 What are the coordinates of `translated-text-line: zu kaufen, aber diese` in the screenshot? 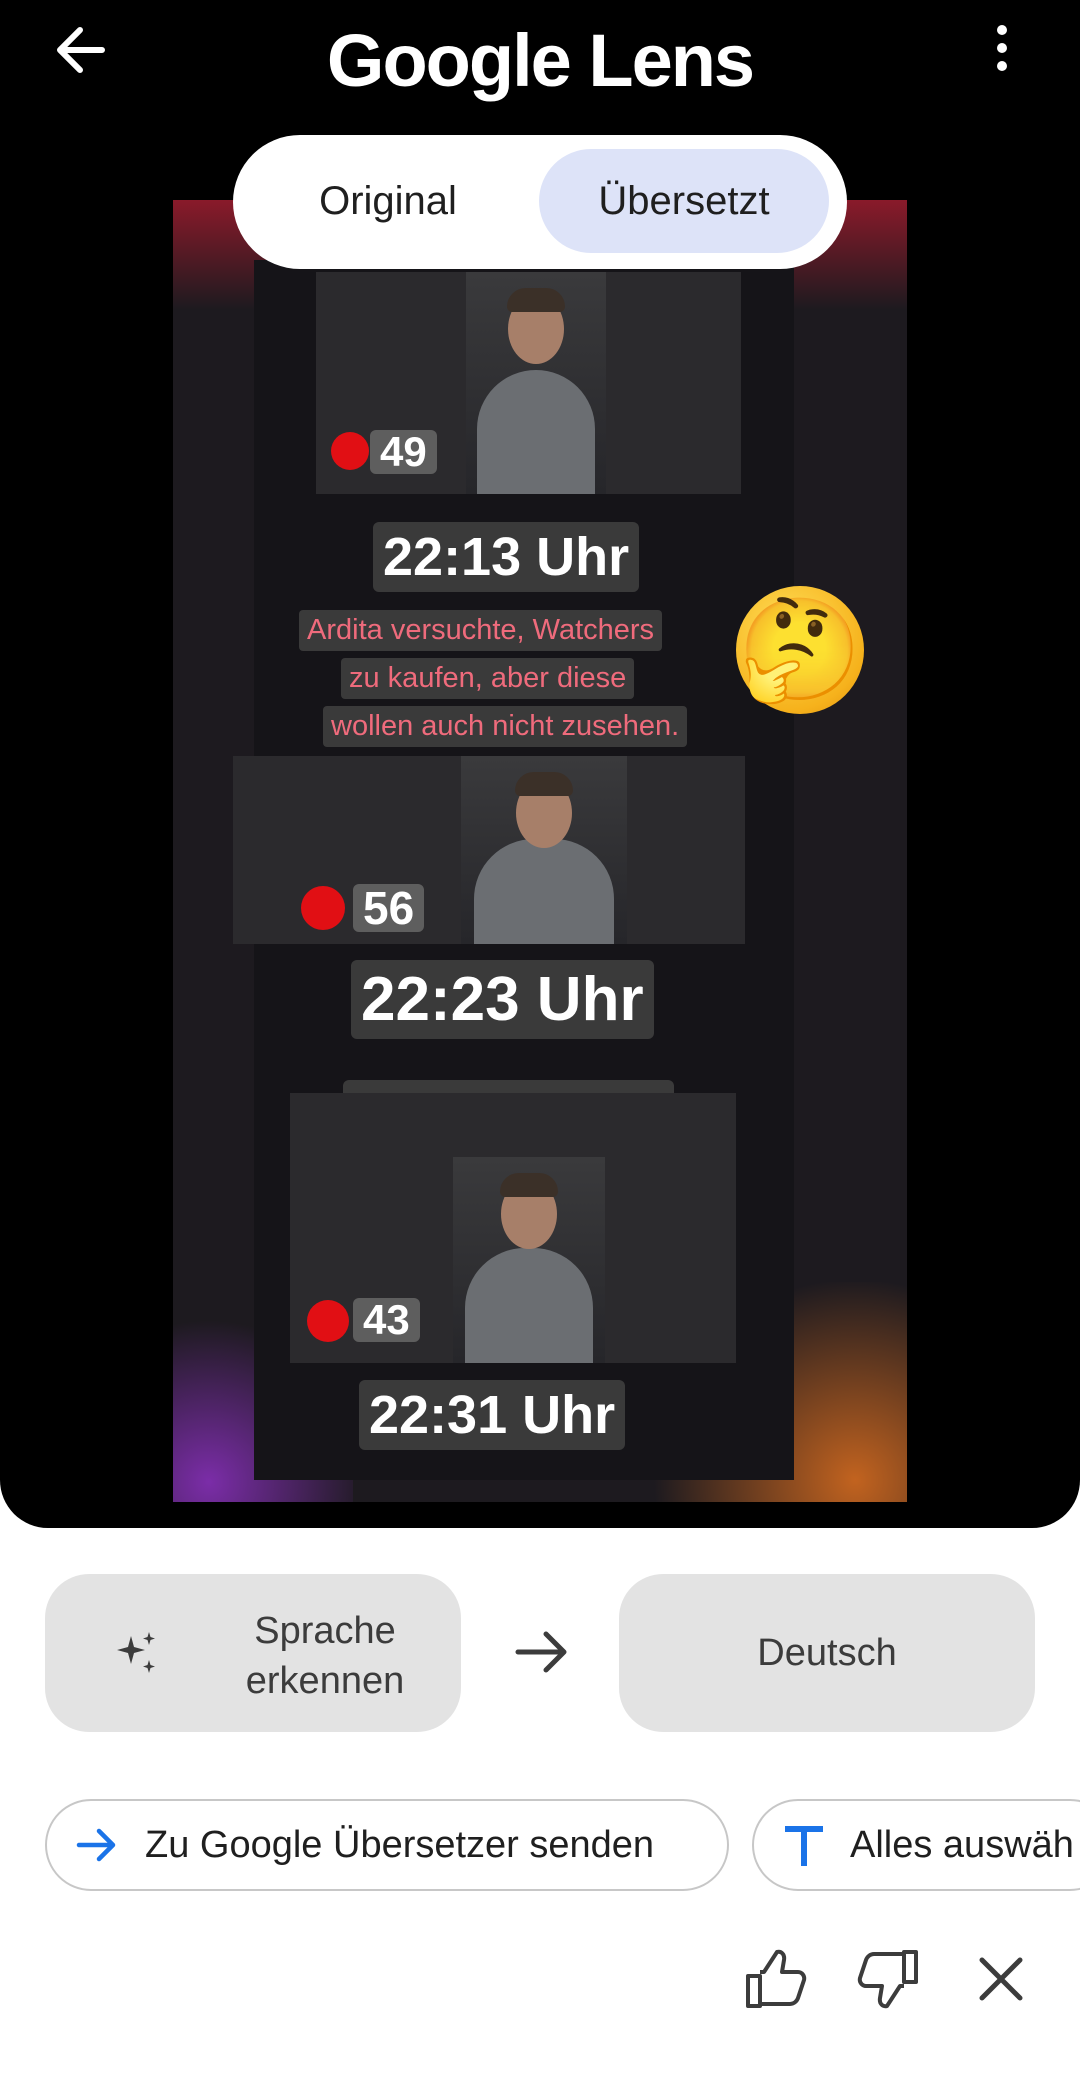 It's located at (488, 678).